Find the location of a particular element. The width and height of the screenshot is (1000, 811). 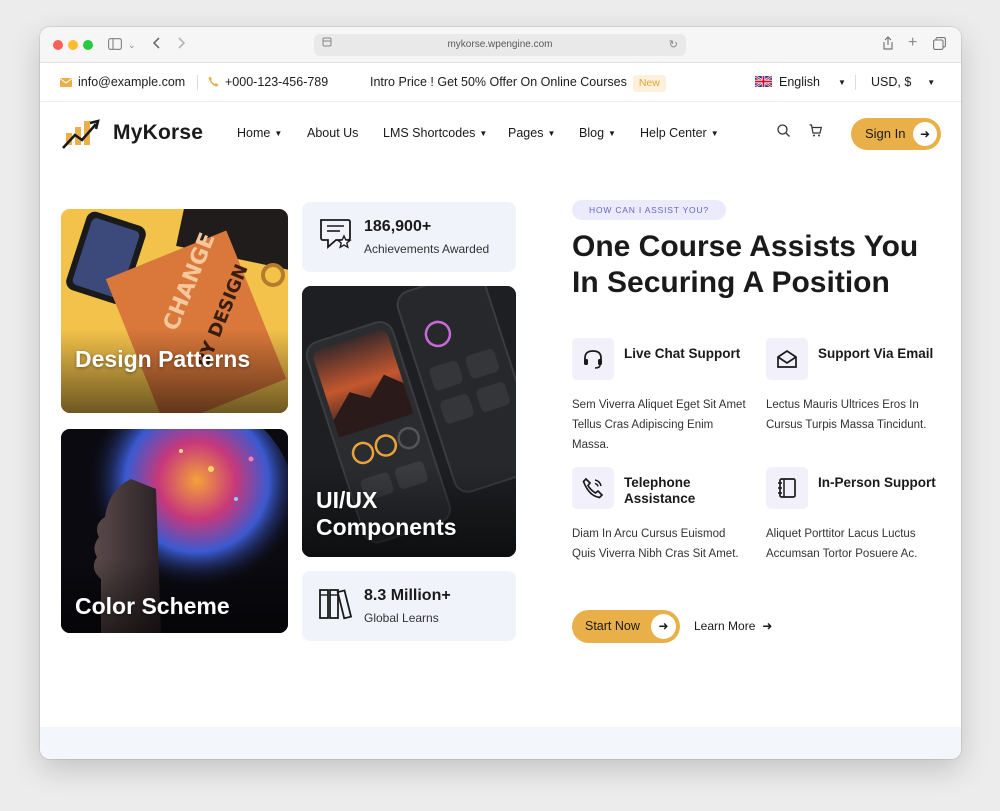

card-title: Design Patterns is located at coordinates (163, 359).